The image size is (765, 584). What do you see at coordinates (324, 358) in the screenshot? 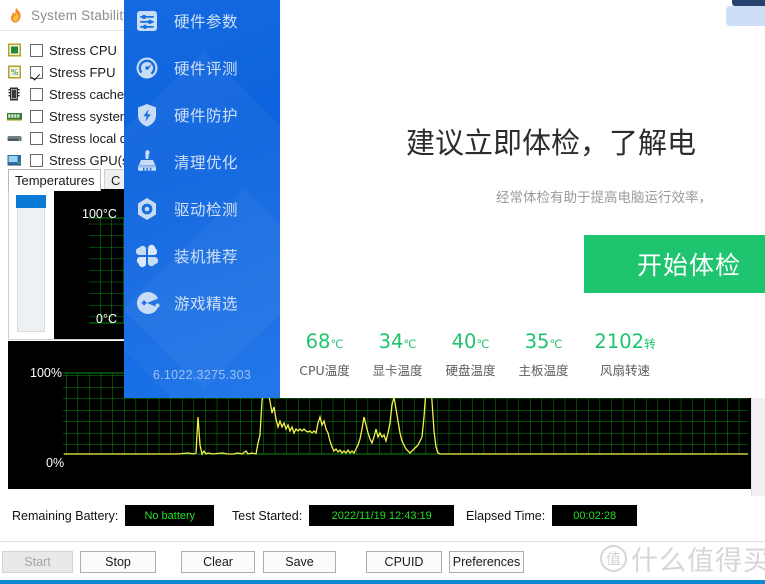
I see `metric-cpu-temperature: 68℃ CPU温度` at bounding box center [324, 358].